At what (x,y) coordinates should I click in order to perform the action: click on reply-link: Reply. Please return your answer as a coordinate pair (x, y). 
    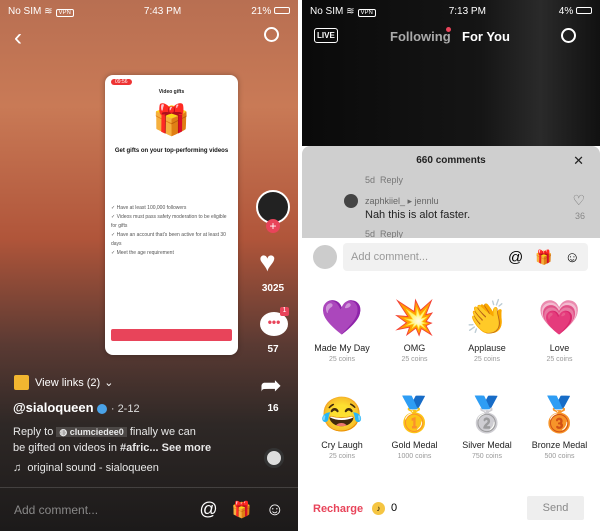
    Looking at the image, I should click on (391, 180).